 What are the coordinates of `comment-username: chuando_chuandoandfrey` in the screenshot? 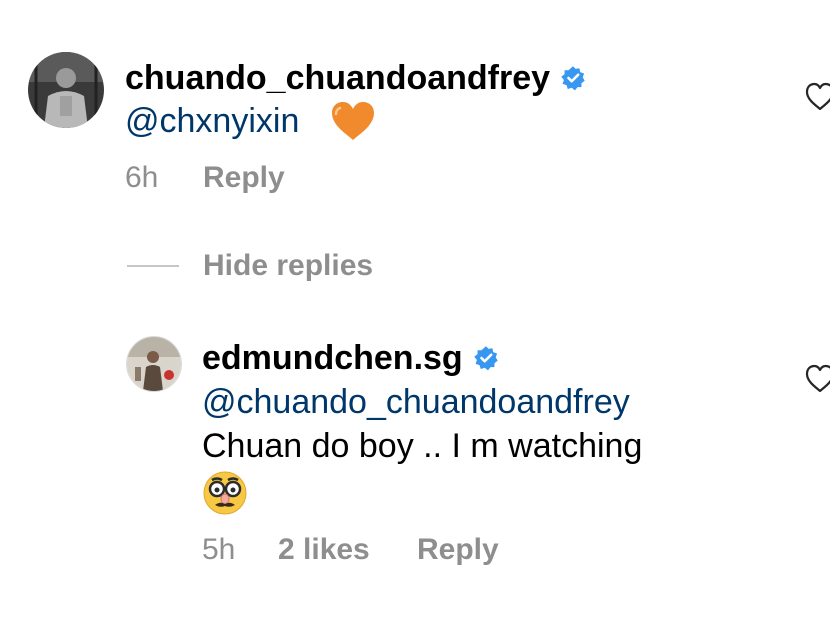 It's located at (355, 78).